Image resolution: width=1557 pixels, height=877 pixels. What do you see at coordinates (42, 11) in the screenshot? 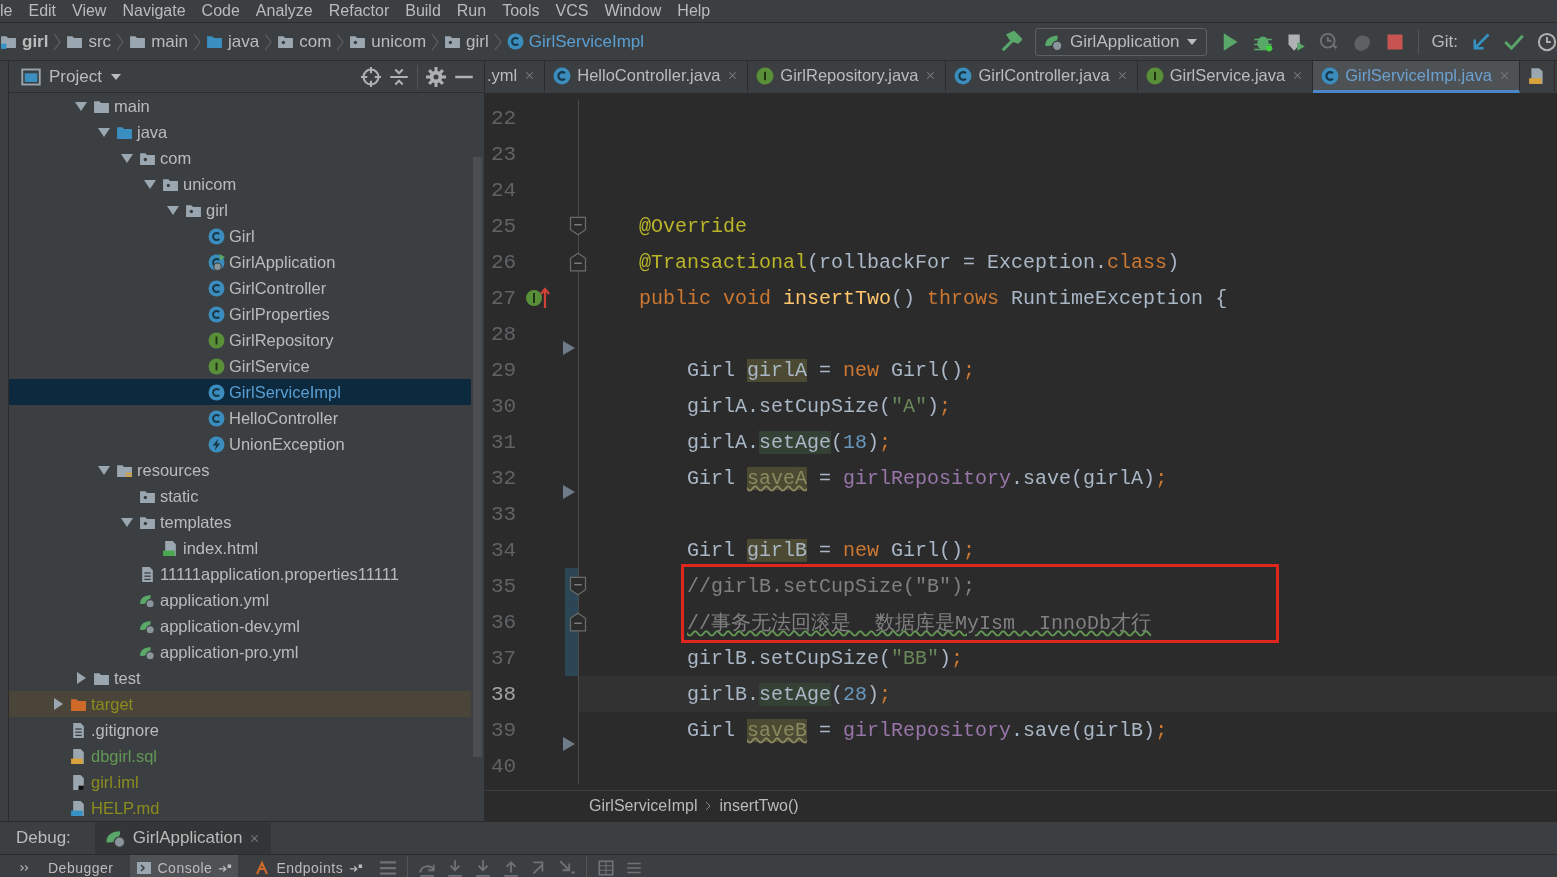
I see `menu-item: Edit` at bounding box center [42, 11].